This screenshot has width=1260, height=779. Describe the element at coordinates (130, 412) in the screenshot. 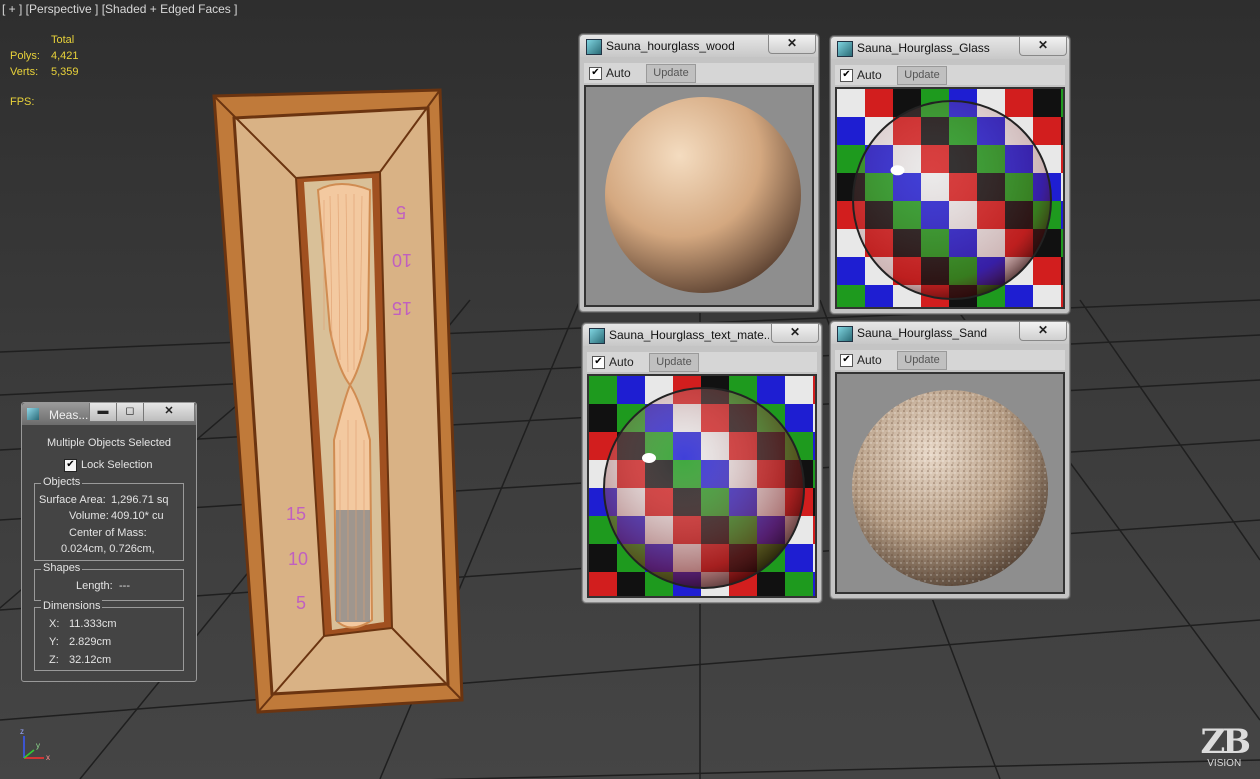

I see `restore-button: ◻` at that location.